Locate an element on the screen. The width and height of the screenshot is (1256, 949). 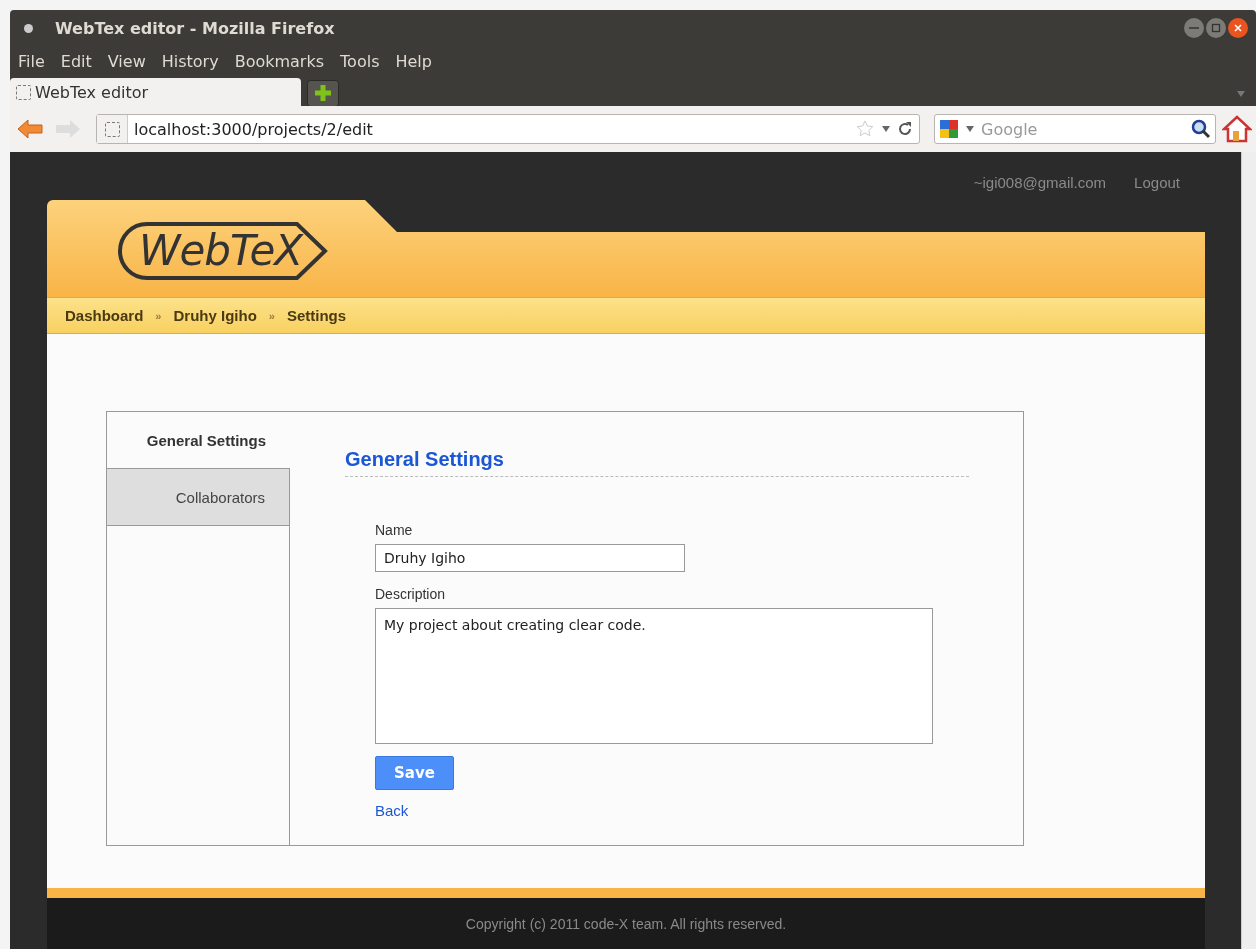
bookmark-star-icon is located at coordinates (865, 129).